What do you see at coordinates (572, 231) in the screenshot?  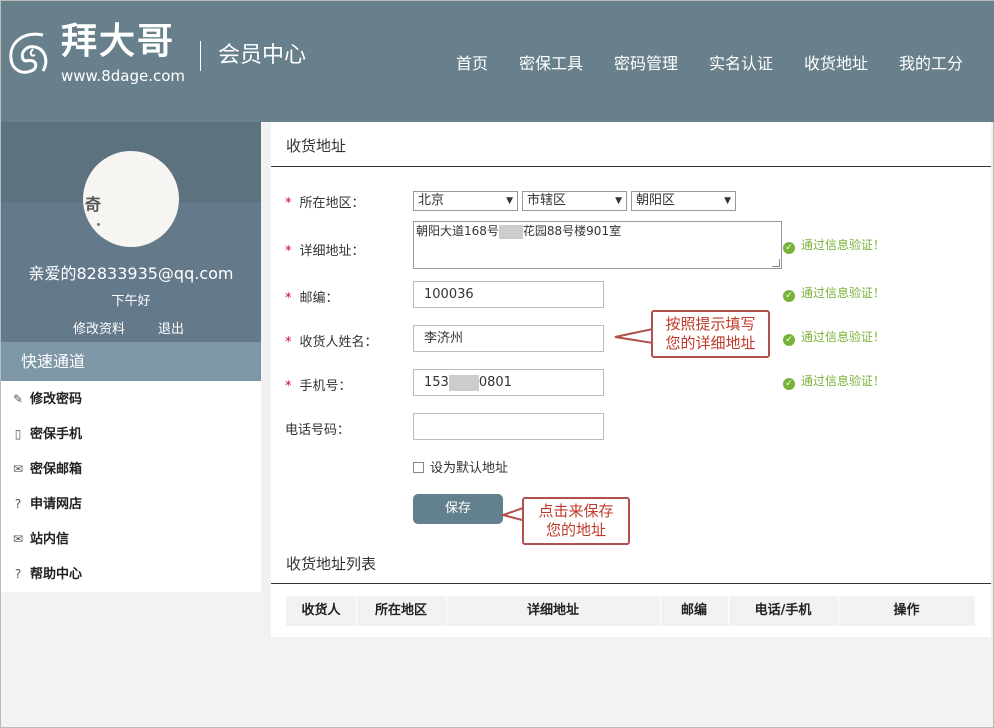 I see `address-value-part2: 花园88号楼901室` at bounding box center [572, 231].